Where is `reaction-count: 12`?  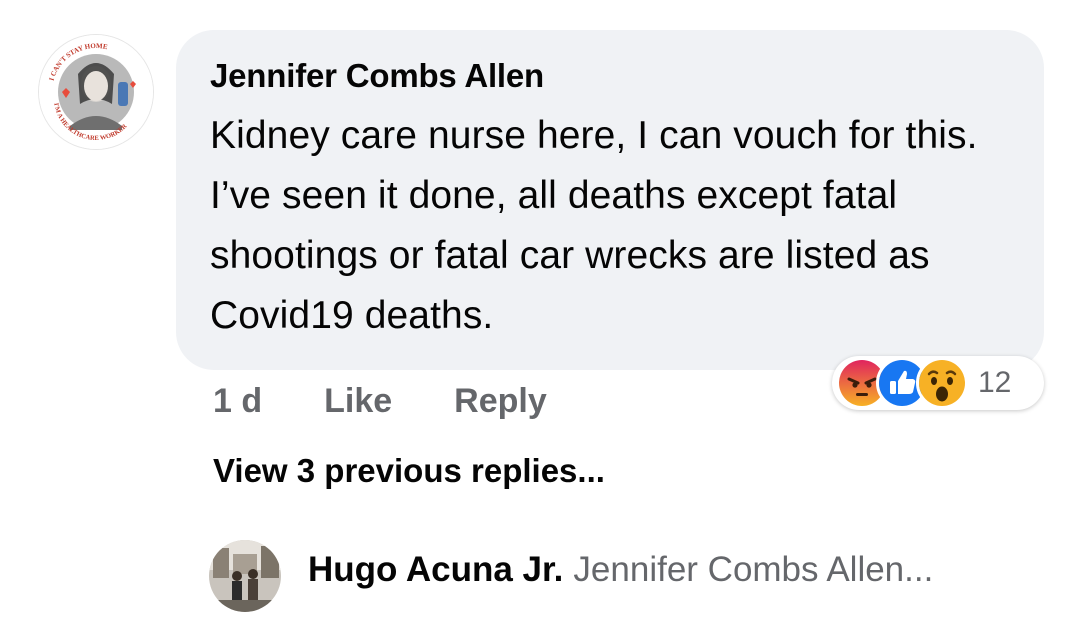 reaction-count: 12 is located at coordinates (995, 382).